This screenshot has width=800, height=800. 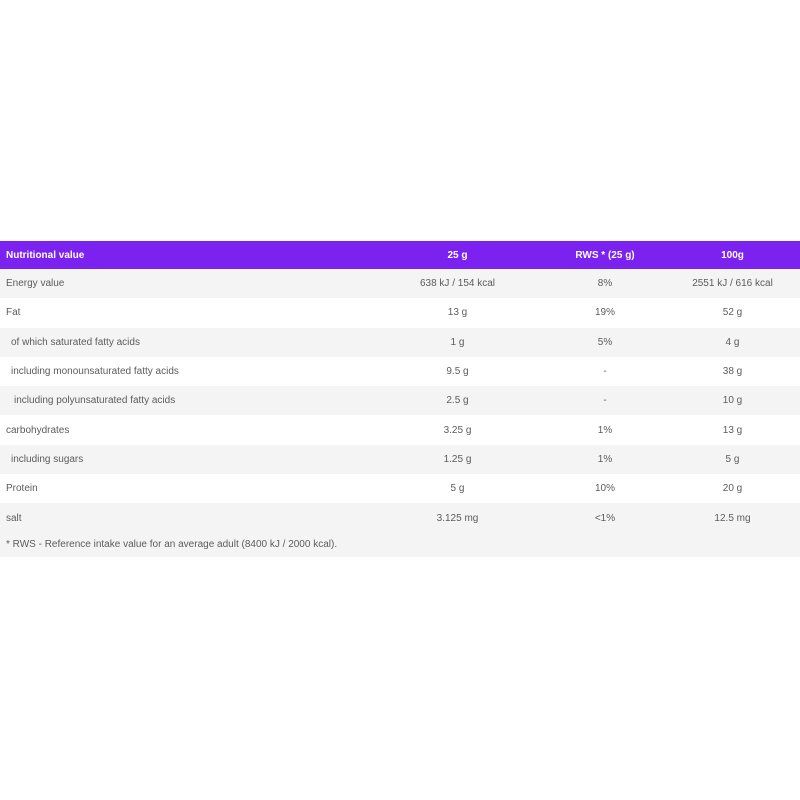 What do you see at coordinates (400, 255) in the screenshot?
I see `table-header-row: Nutritional value 25 g RWS * (25 g) 100g` at bounding box center [400, 255].